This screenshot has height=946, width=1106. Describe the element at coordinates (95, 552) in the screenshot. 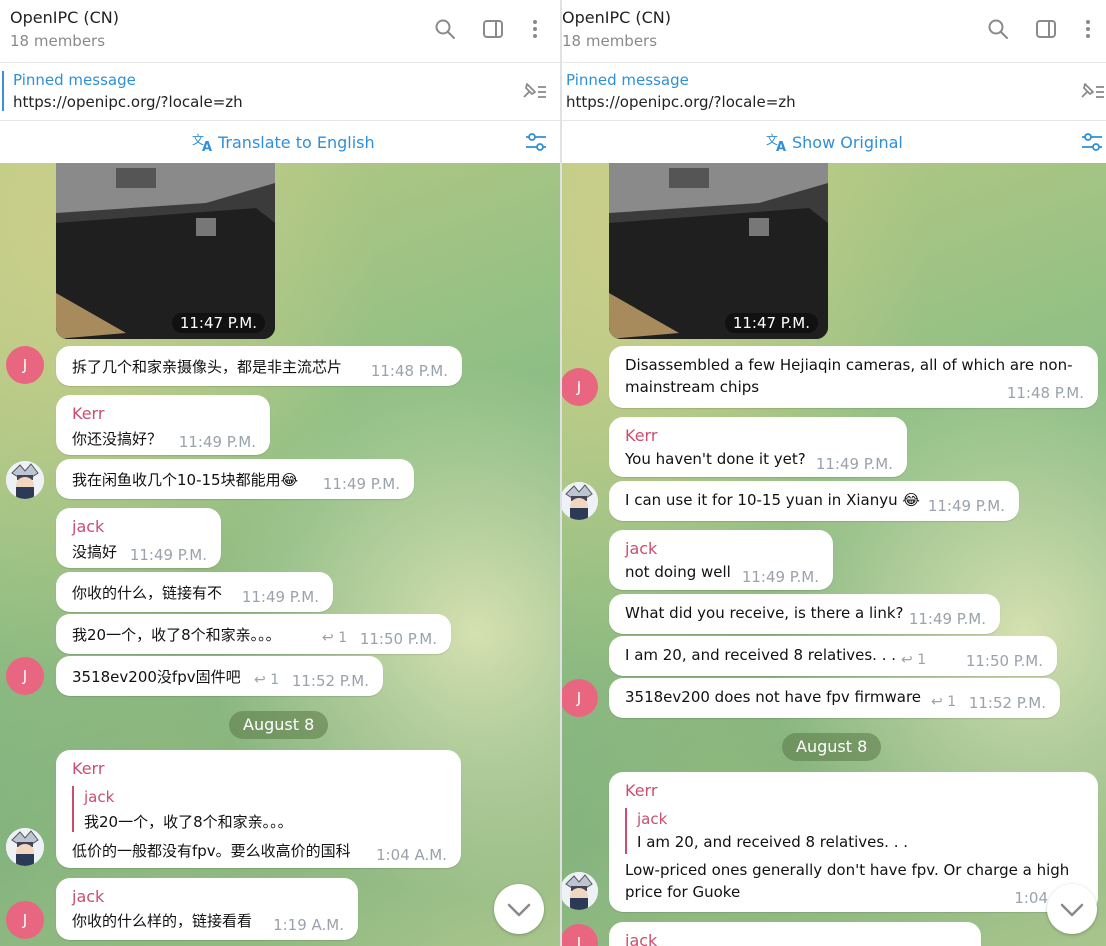

I see `message-text: 没搞好` at that location.